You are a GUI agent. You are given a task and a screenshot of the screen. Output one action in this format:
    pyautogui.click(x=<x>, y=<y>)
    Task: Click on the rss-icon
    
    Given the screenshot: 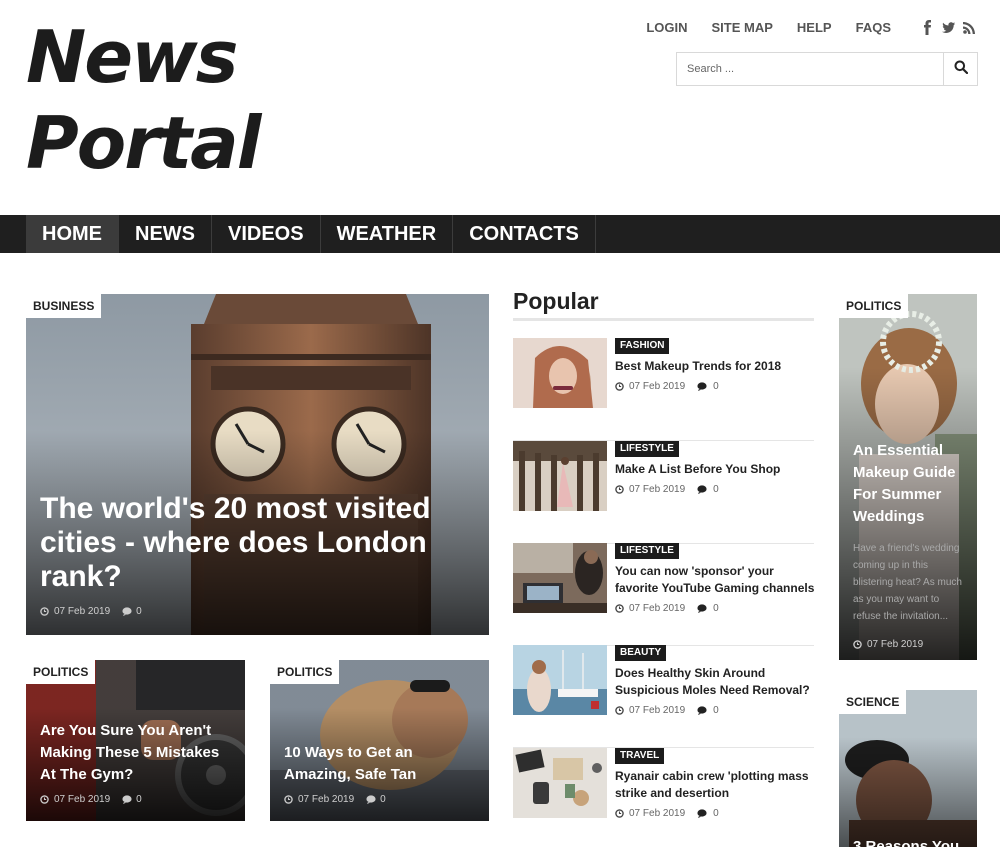 What is the action you would take?
    pyautogui.click(x=969, y=27)
    